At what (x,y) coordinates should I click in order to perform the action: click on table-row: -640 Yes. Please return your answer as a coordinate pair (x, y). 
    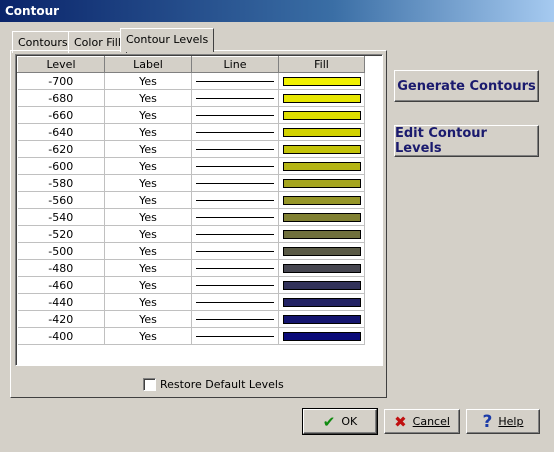
    Looking at the image, I should click on (191, 132).